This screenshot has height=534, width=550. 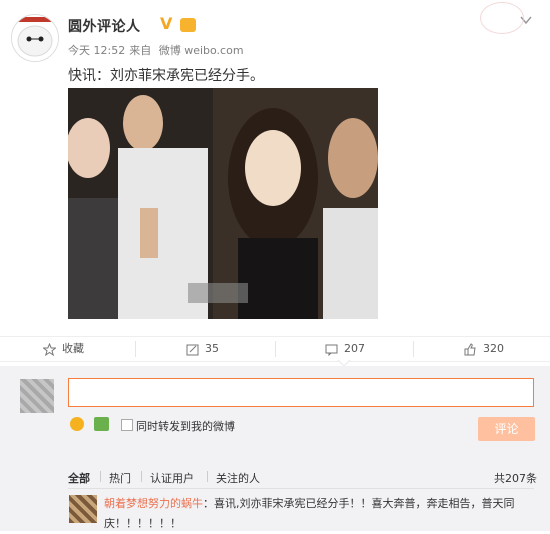 What do you see at coordinates (493, 348) in the screenshot?
I see `like-count: 320` at bounding box center [493, 348].